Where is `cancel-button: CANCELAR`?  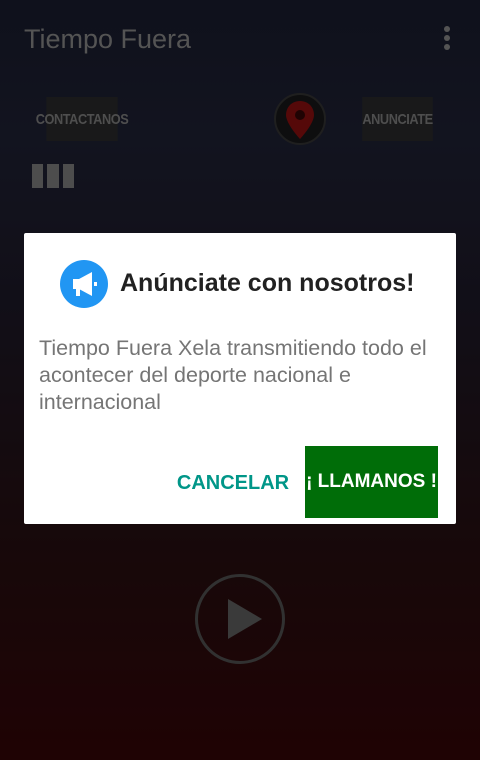
cancel-button: CANCELAR is located at coordinates (233, 483).